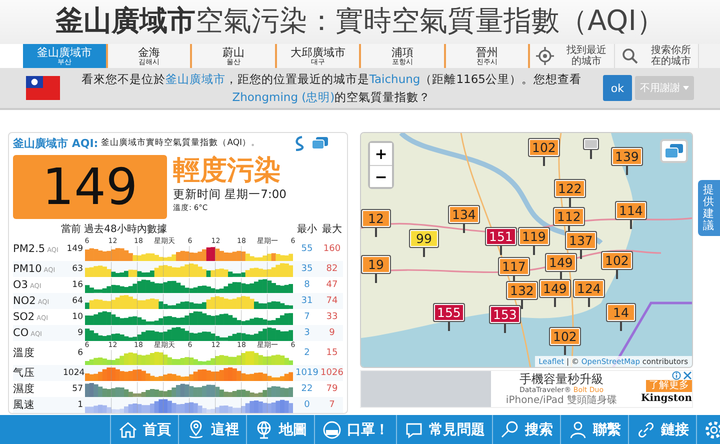 The height and width of the screenshot is (444, 720). Describe the element at coordinates (332, 285) in the screenshot. I see `max-value: 47` at that location.